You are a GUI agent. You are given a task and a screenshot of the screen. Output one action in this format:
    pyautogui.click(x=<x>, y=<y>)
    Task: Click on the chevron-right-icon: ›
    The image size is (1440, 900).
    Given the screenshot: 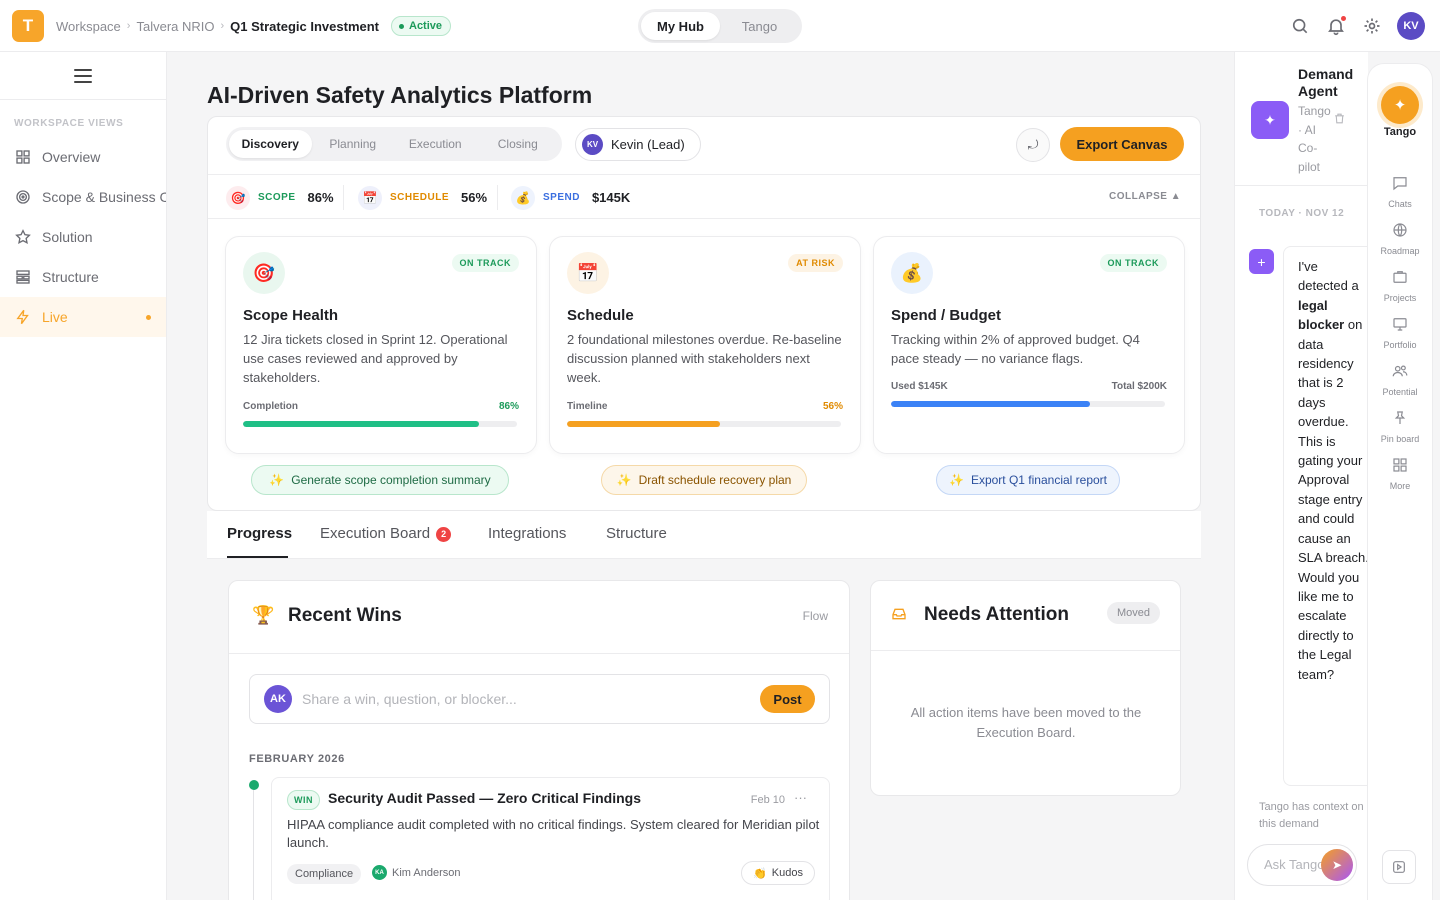 What is the action you would take?
    pyautogui.click(x=128, y=26)
    